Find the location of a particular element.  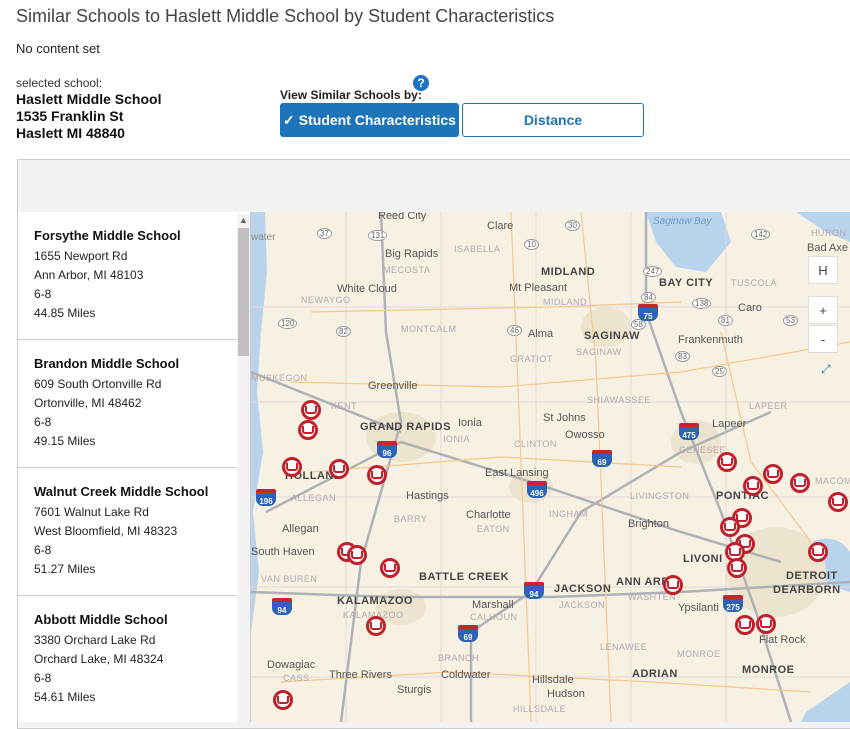

map-label-reed-city: Reed City is located at coordinates (402, 217).